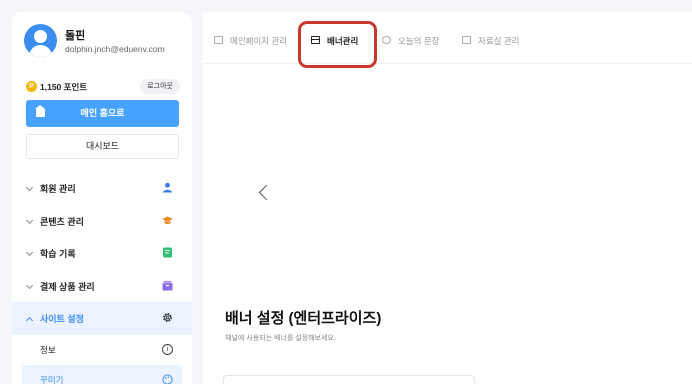 The width and height of the screenshot is (692, 384). What do you see at coordinates (447, 38) in the screenshot?
I see `tab-bar: 메인페이지 관리 배너관리 오늘의 문장 자료실 관리` at bounding box center [447, 38].